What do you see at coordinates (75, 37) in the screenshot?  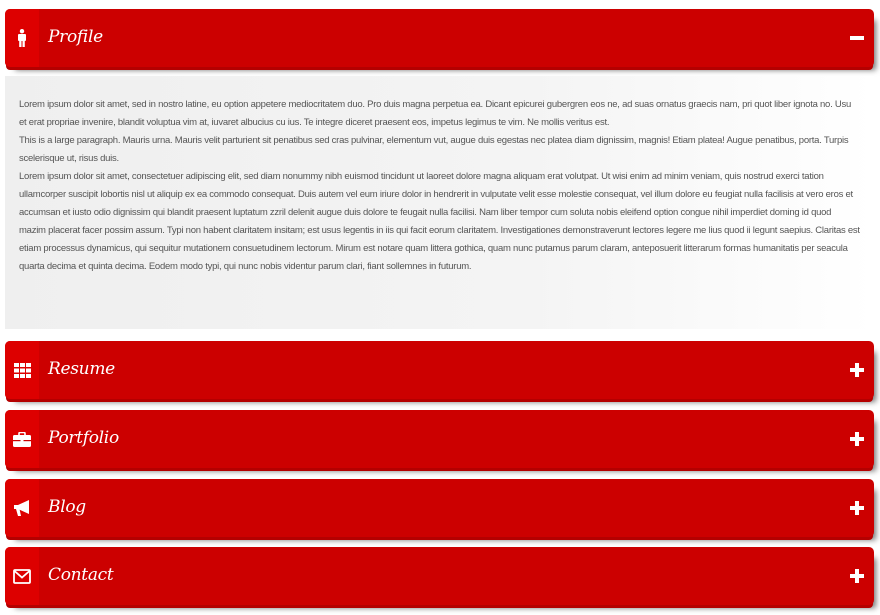 I see `accordion-title-profile: Profile` at bounding box center [75, 37].